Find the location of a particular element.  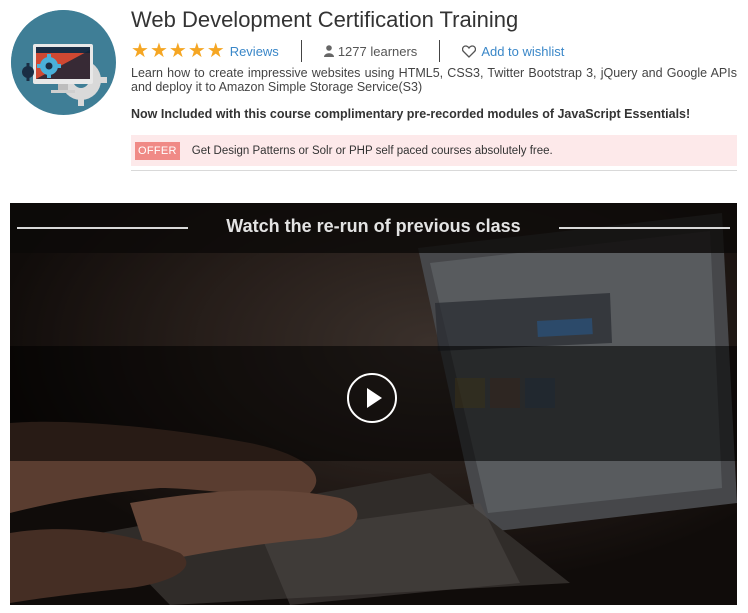

title-rule-right is located at coordinates (644, 228).